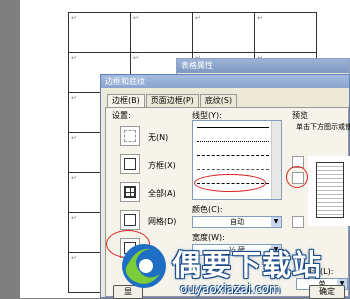 Image resolution: width=350 pixels, height=299 pixels. I want to click on diagonal-border-button, so click(298, 222).